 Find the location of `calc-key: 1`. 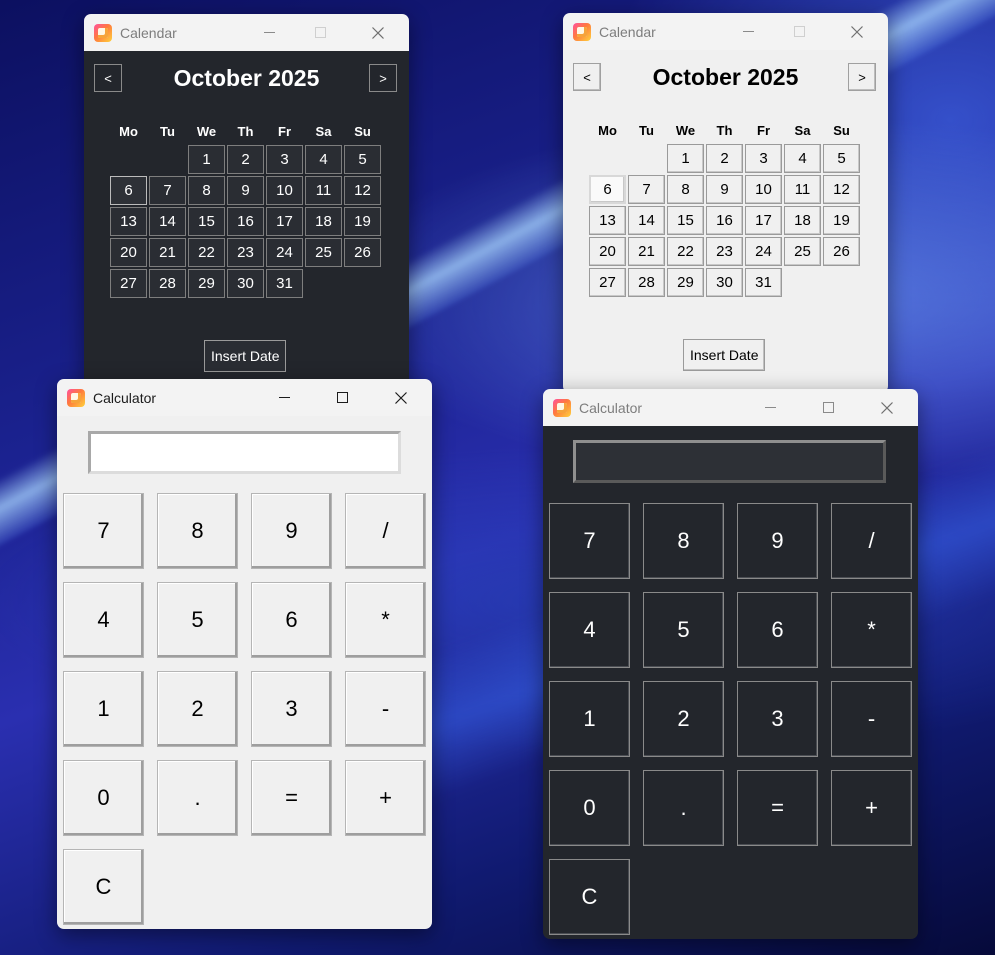

calc-key: 1 is located at coordinates (589, 719).